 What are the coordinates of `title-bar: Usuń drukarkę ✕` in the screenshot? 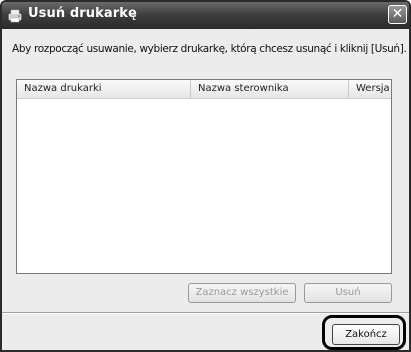 It's located at (205, 15).